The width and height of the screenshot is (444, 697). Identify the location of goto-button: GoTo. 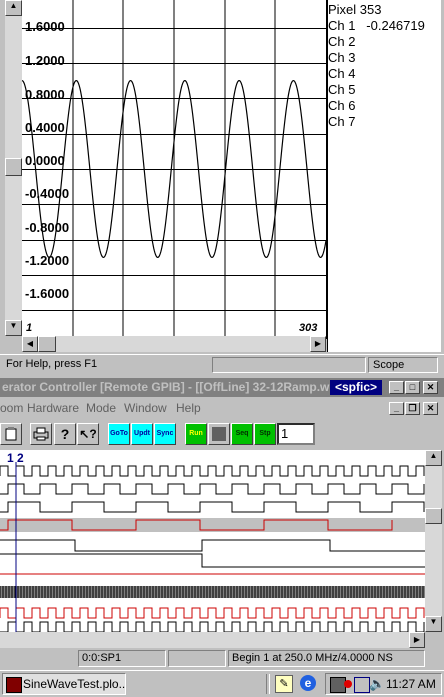
(119, 434).